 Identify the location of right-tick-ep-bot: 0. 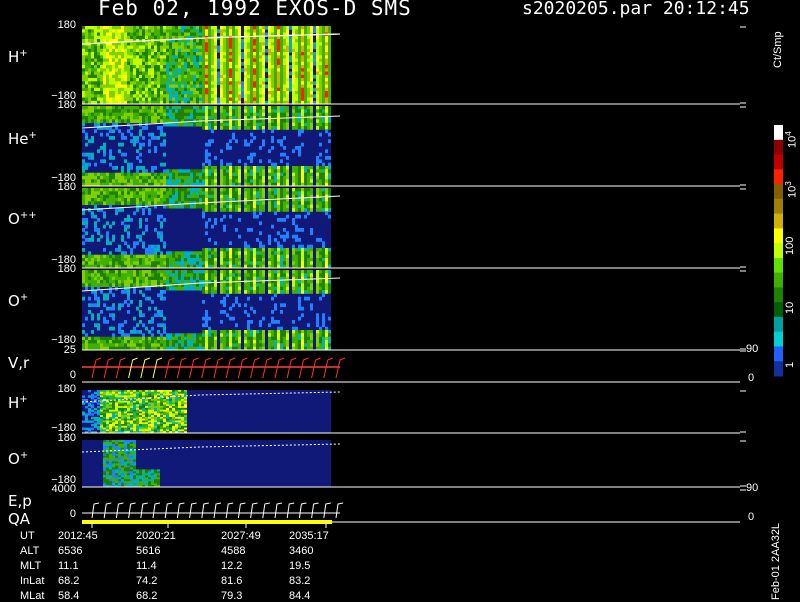
(751, 517).